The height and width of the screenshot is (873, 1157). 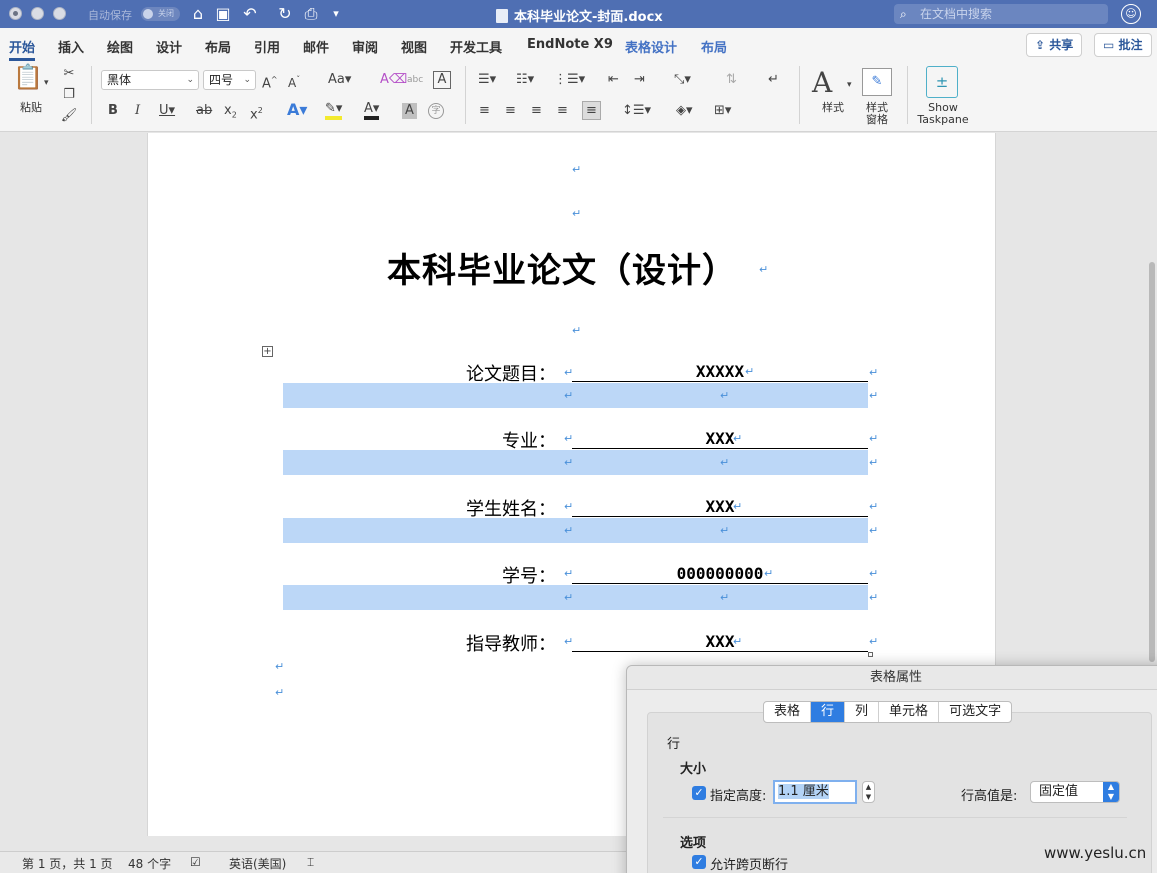 What do you see at coordinates (456, 643) in the screenshot?
I see `table-label-advisor: 指导教师：` at bounding box center [456, 643].